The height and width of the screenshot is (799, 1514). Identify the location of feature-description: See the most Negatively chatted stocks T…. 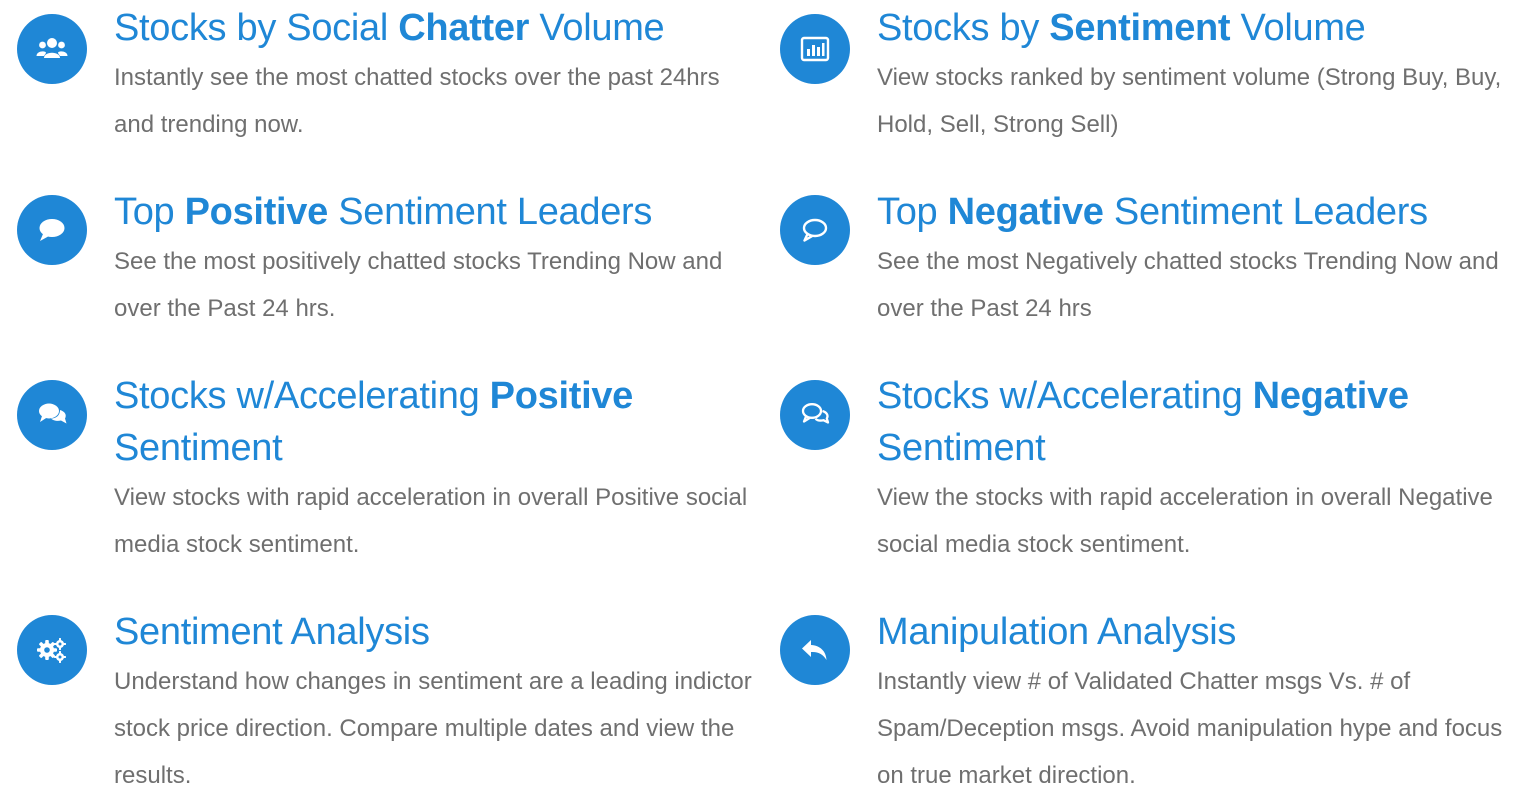
(1188, 285).